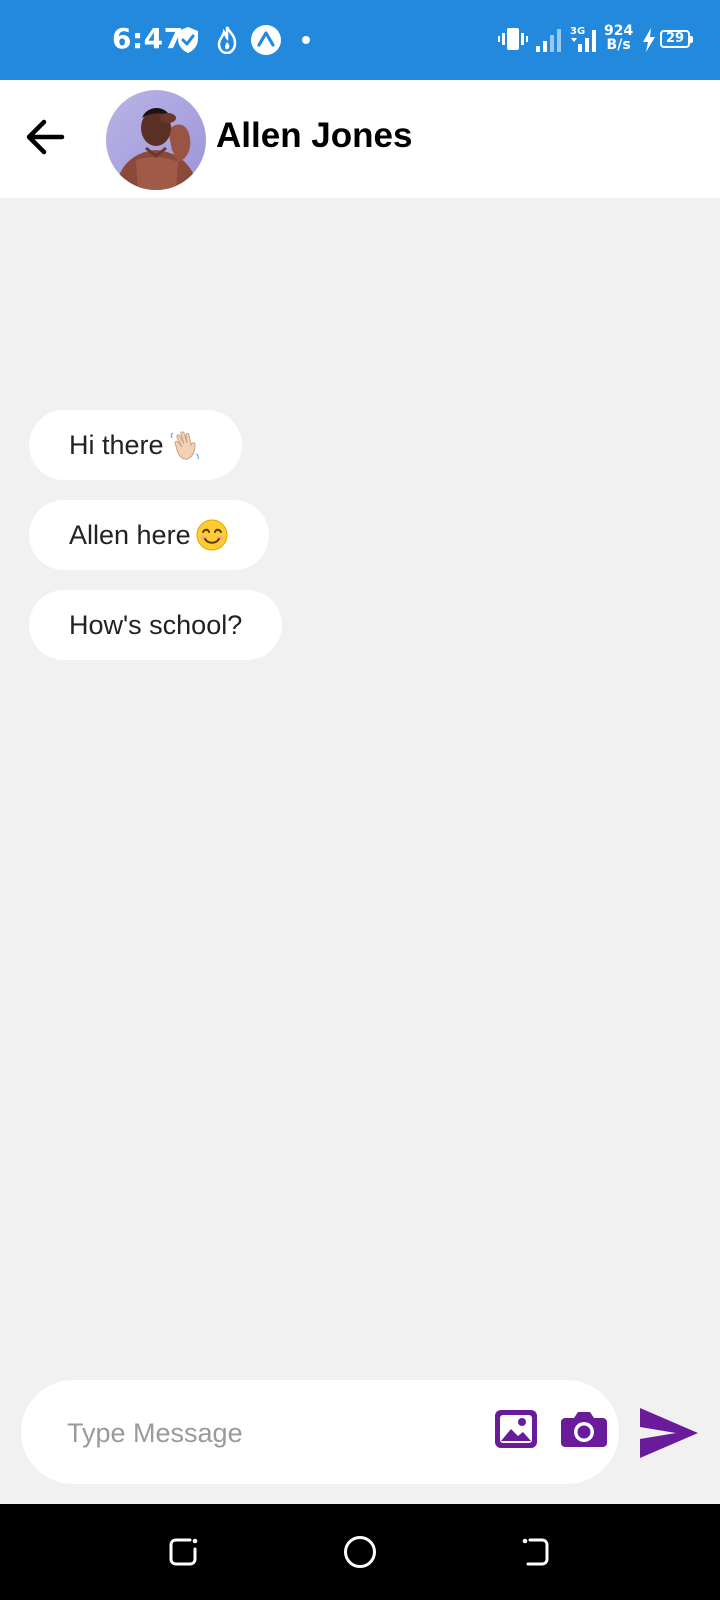 The image size is (720, 1600). What do you see at coordinates (618, 45) in the screenshot?
I see `network-speed-unit: B/s` at bounding box center [618, 45].